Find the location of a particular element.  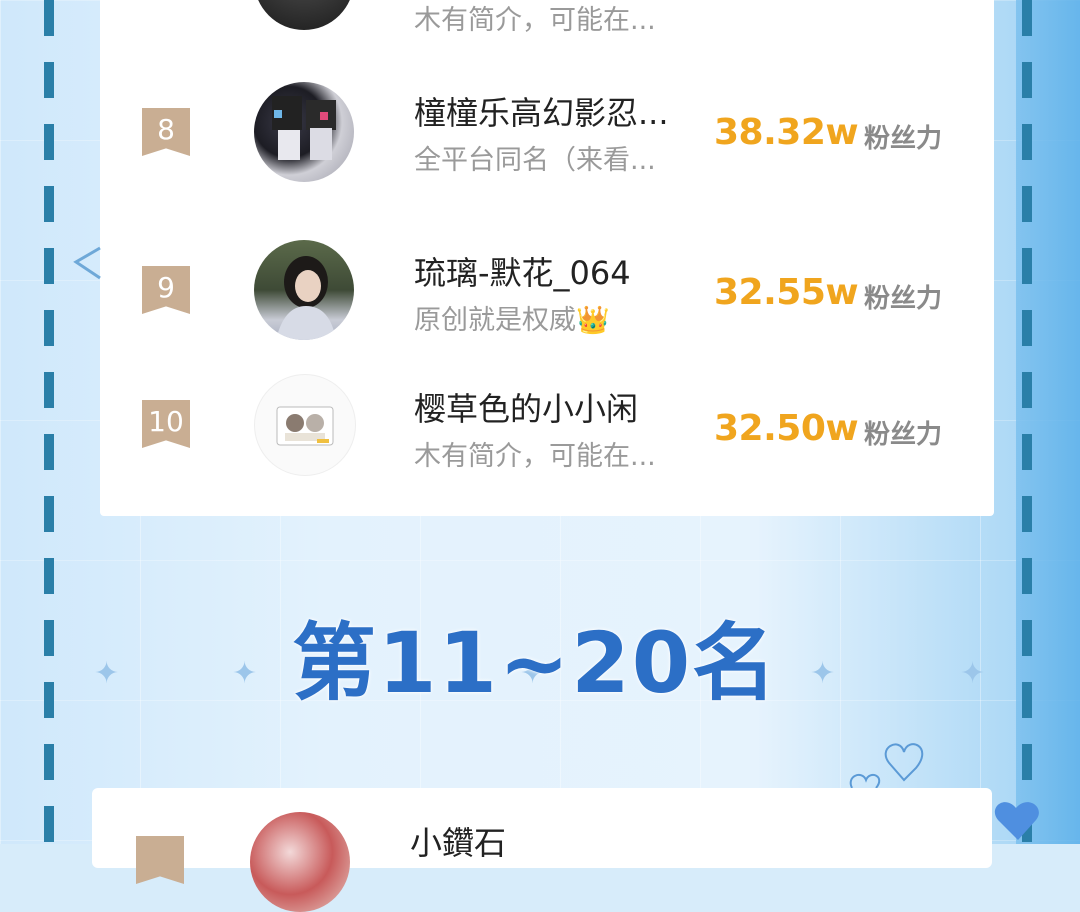

section-title: 第11~20名 is located at coordinates (535, 663).